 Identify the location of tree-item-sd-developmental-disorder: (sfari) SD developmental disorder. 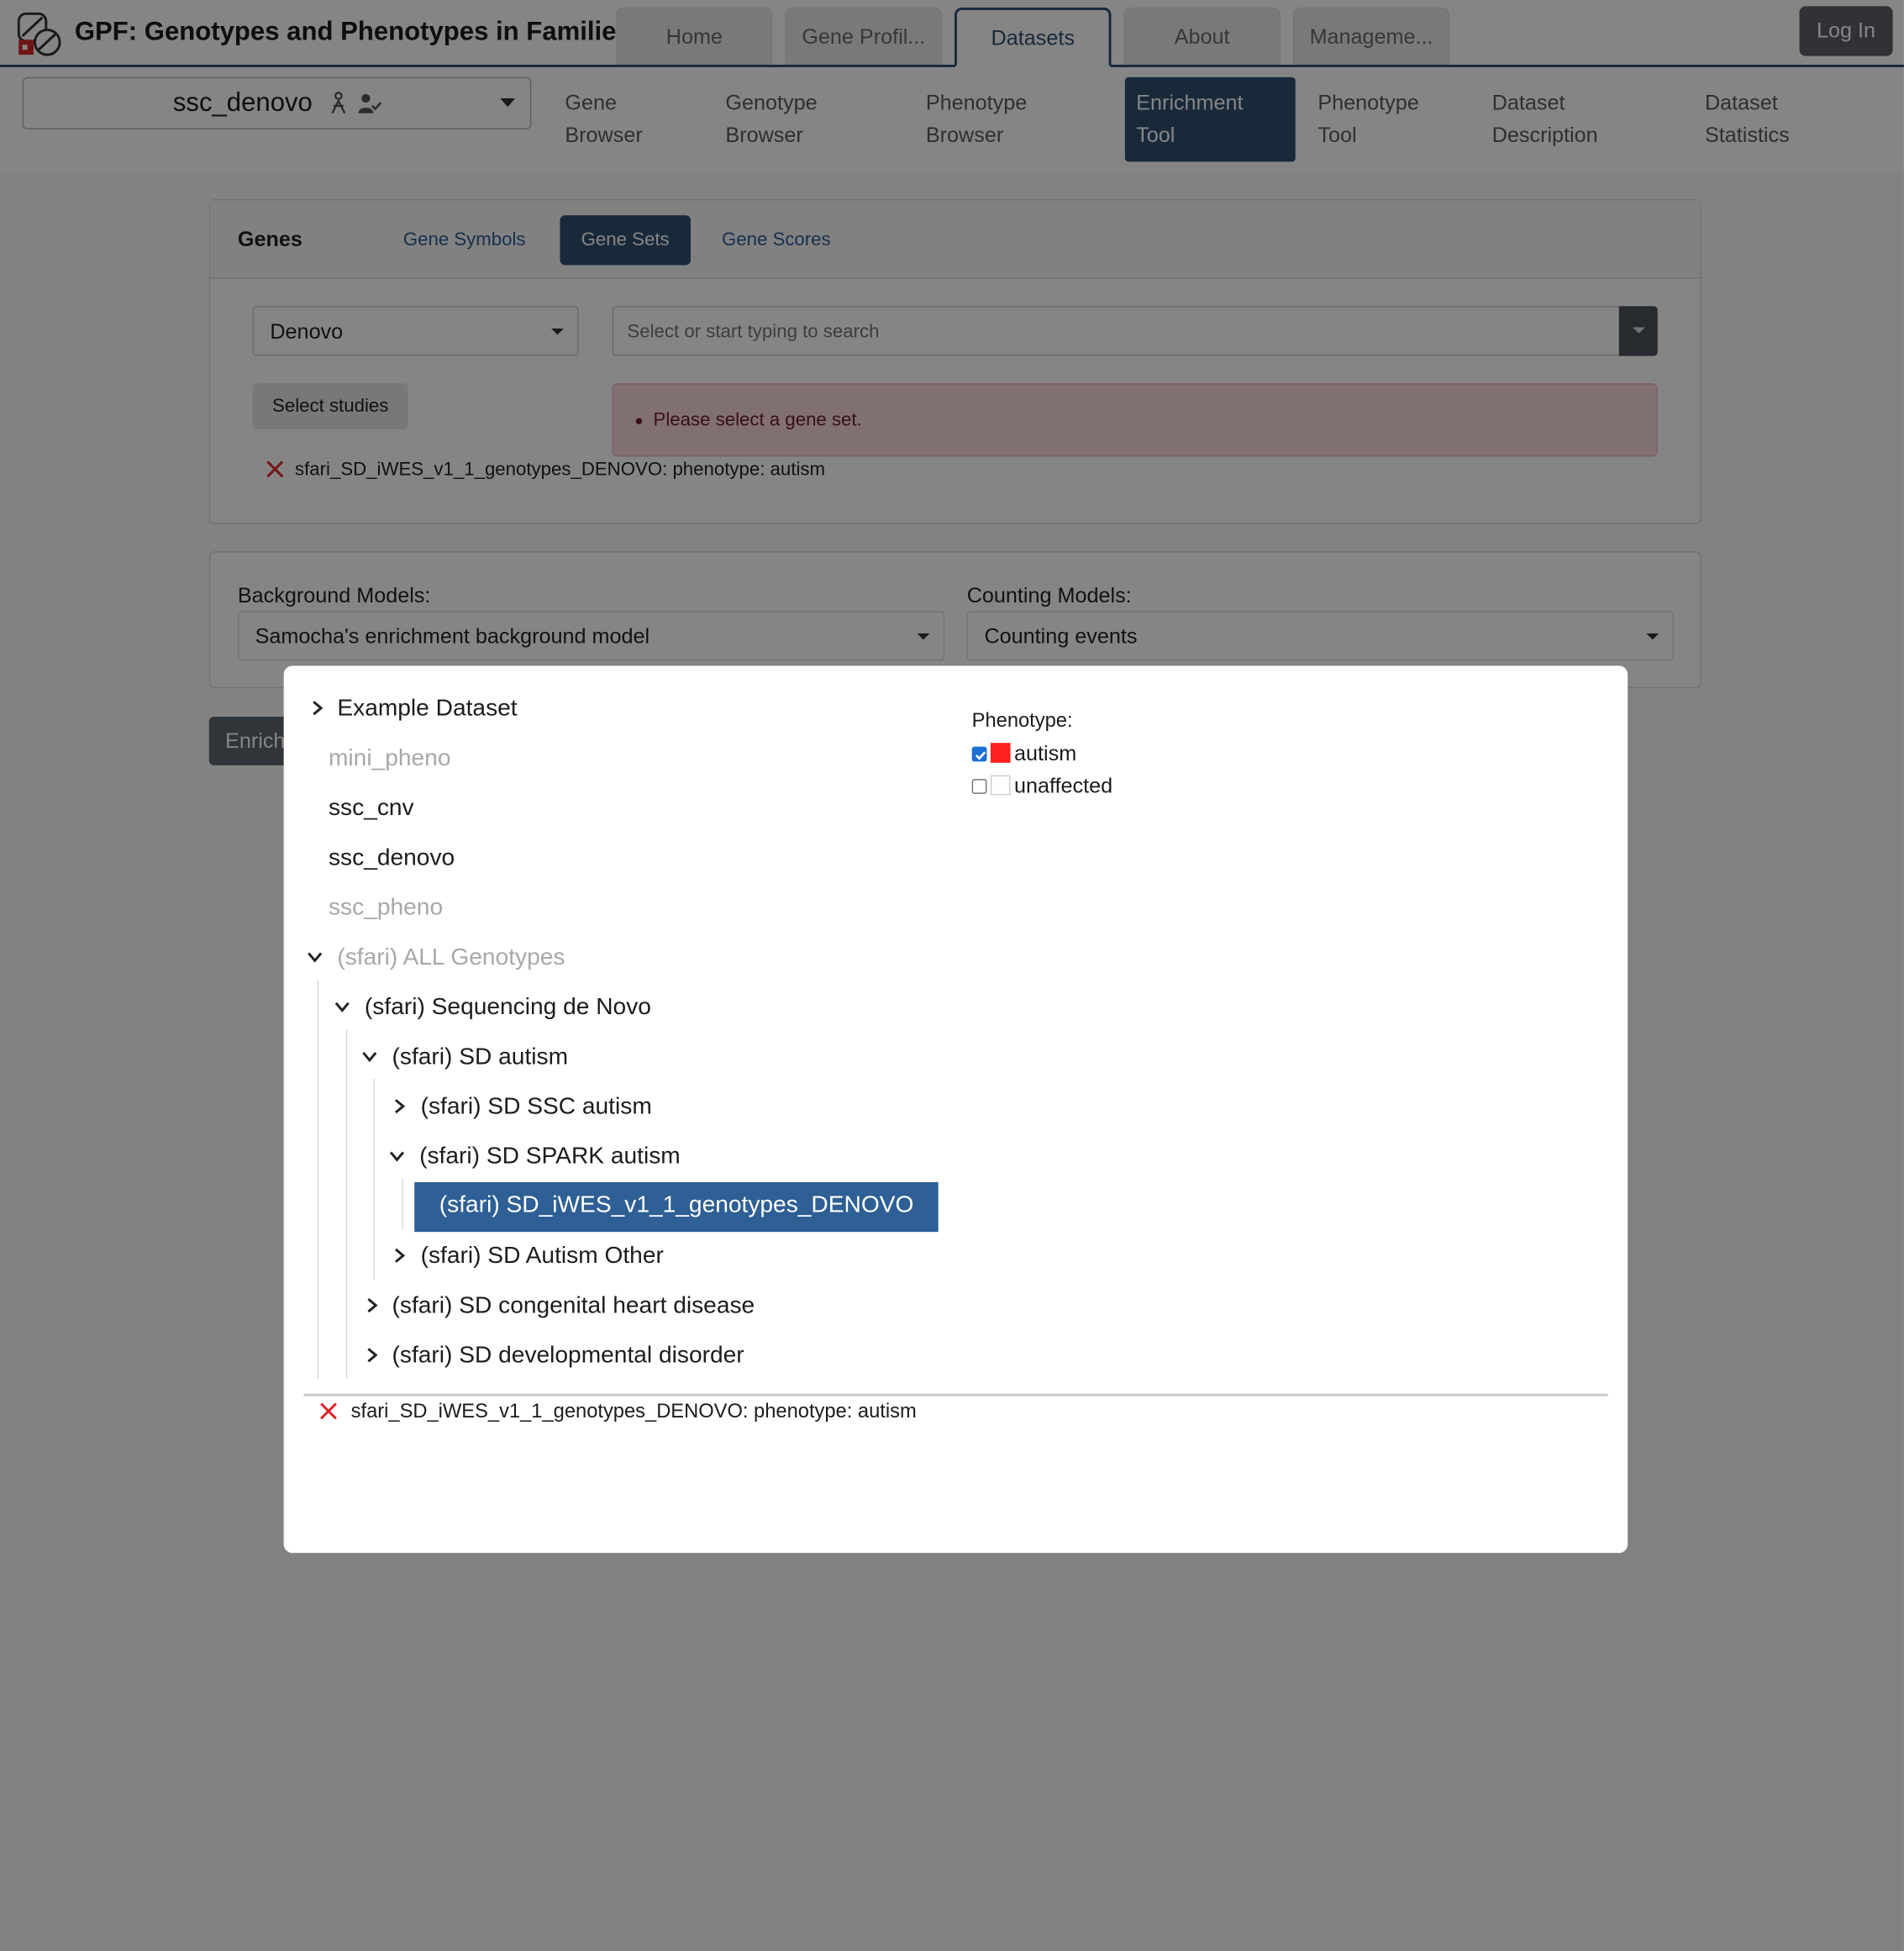
(553, 1357).